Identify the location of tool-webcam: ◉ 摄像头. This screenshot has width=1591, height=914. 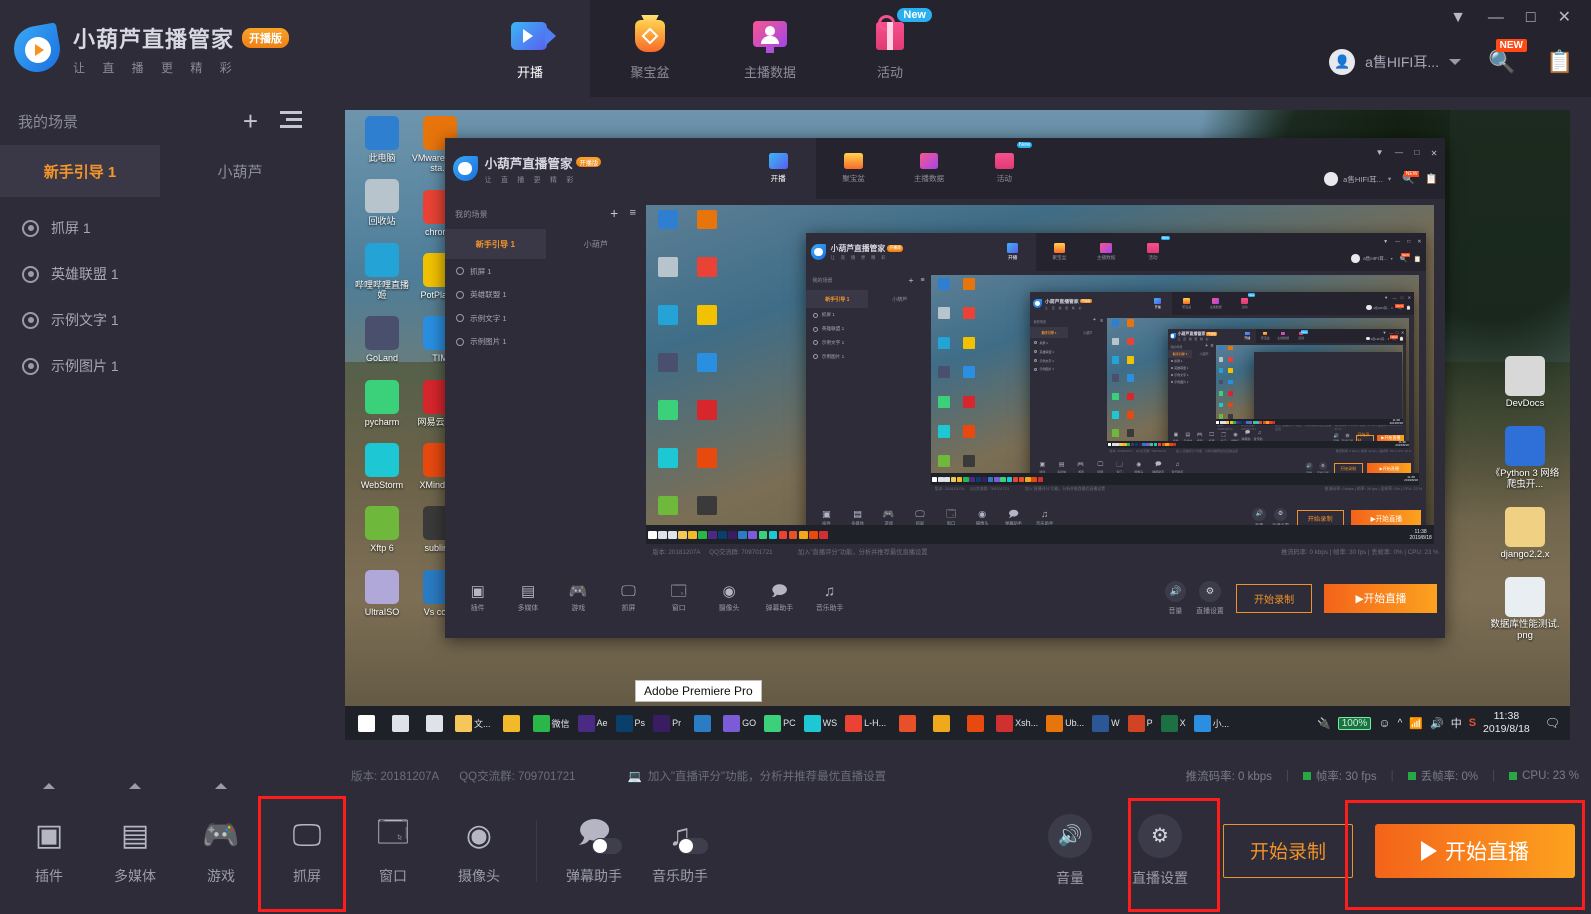
(479, 851).